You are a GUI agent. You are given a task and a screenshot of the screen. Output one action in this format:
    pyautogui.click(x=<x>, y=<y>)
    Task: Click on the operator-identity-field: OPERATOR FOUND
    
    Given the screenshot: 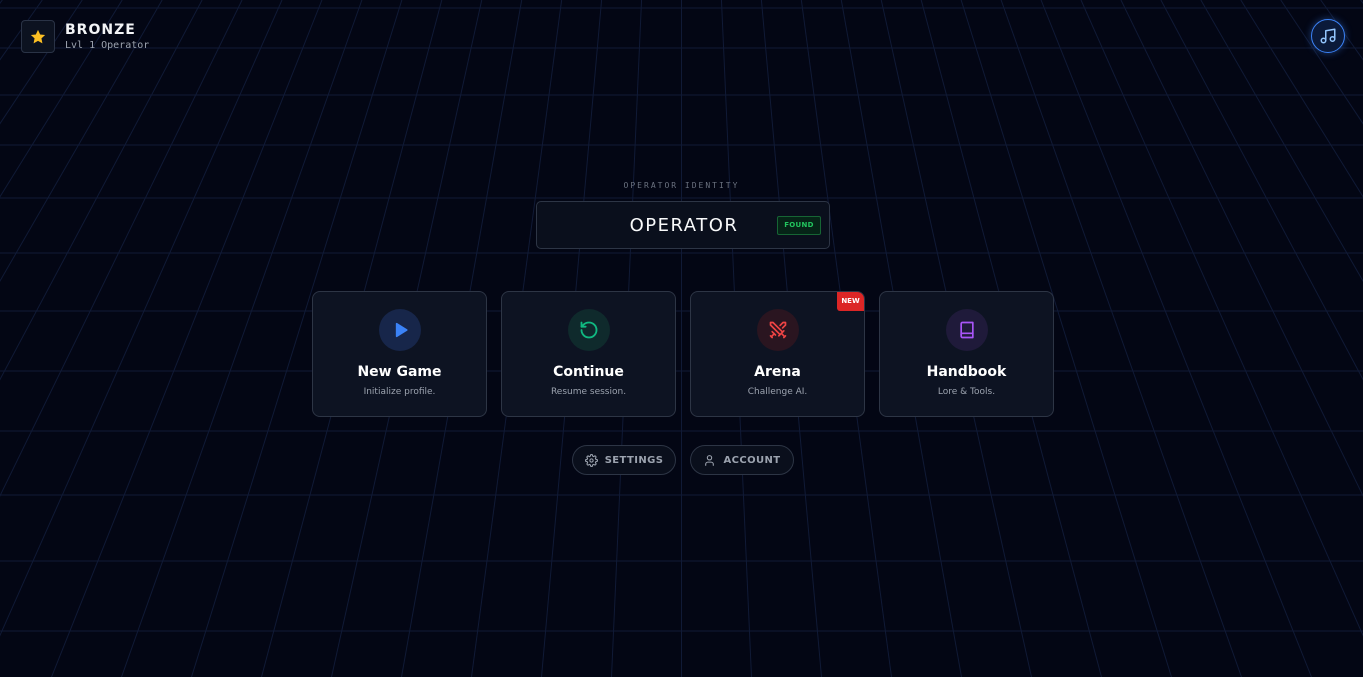 What is the action you would take?
    pyautogui.click(x=683, y=225)
    